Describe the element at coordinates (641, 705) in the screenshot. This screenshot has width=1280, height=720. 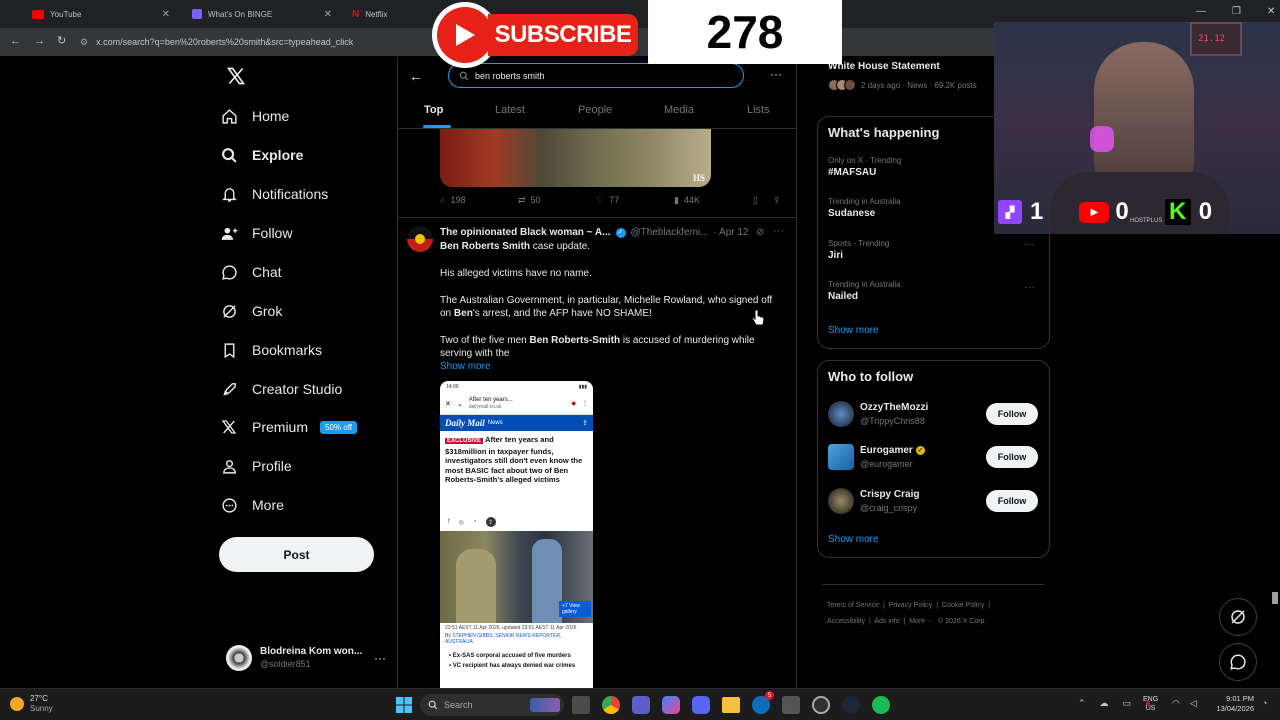
I see `teams-icon` at that location.